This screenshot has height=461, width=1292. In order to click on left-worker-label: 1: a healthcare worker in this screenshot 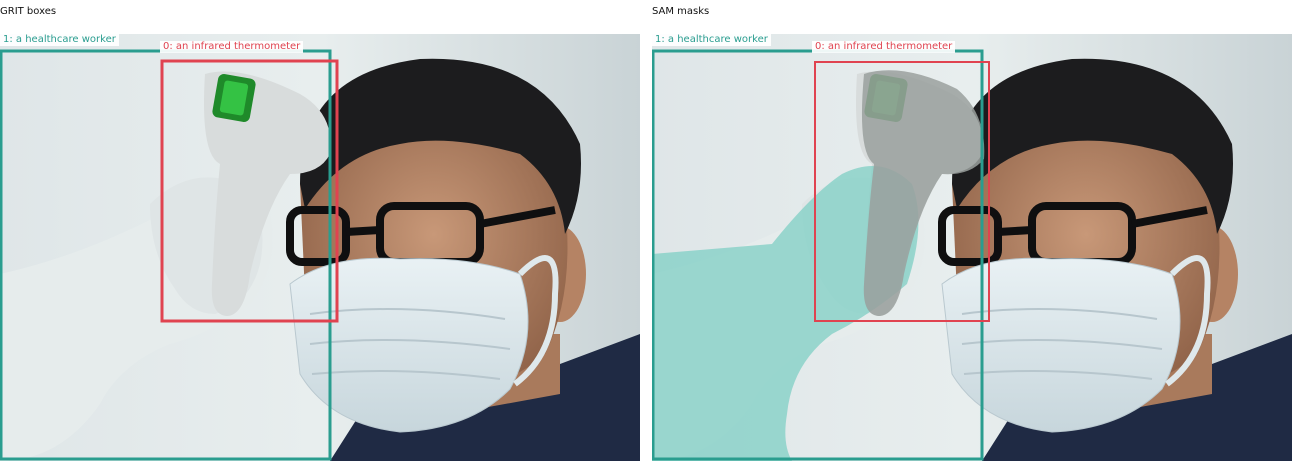, I will do `click(59, 40)`.